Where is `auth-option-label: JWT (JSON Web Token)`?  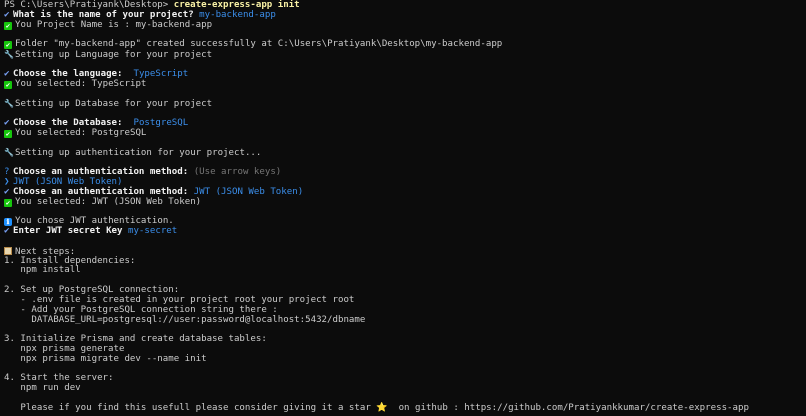
auth-option-label: JWT (JSON Web Token) is located at coordinates (68, 181).